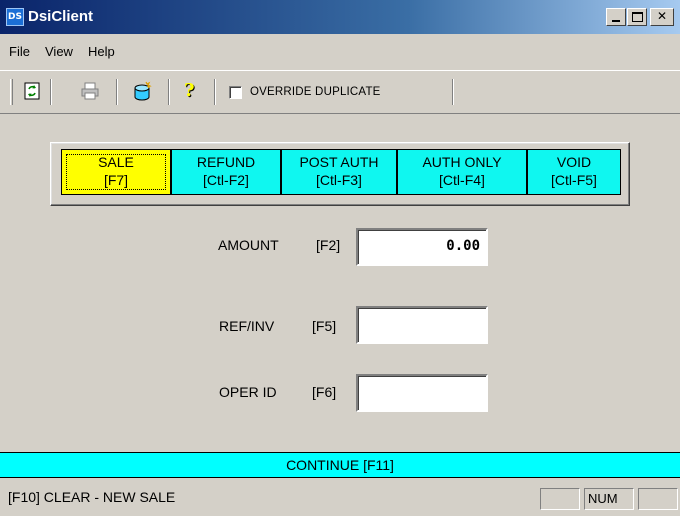 This screenshot has height=516, width=680. I want to click on void-label: VOID, so click(574, 162).